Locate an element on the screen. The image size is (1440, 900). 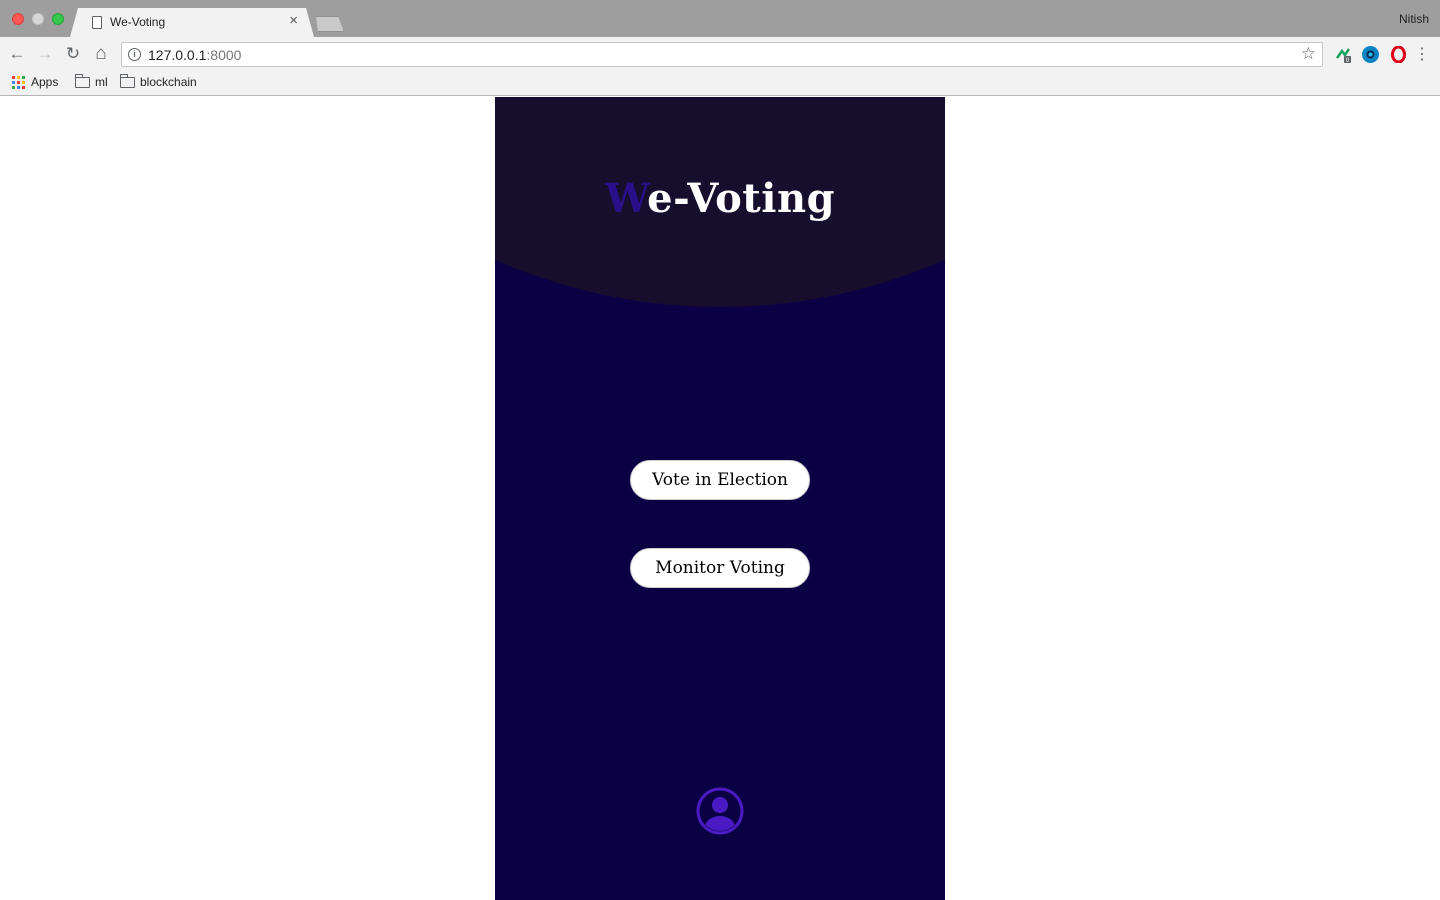
back-icon: ← is located at coordinates (17, 54).